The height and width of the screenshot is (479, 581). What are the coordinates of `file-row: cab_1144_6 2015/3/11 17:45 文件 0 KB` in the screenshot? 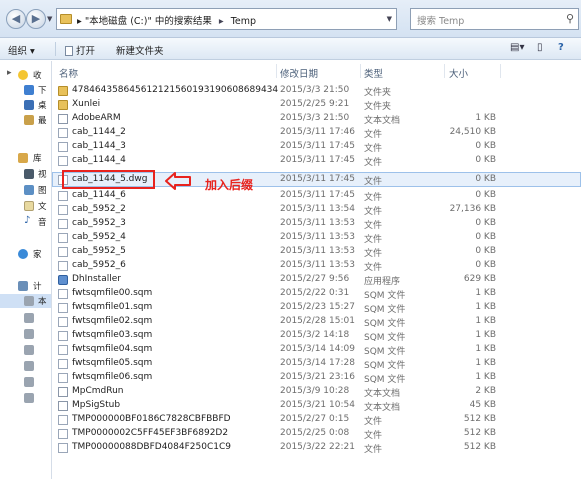 It's located at (316, 196).